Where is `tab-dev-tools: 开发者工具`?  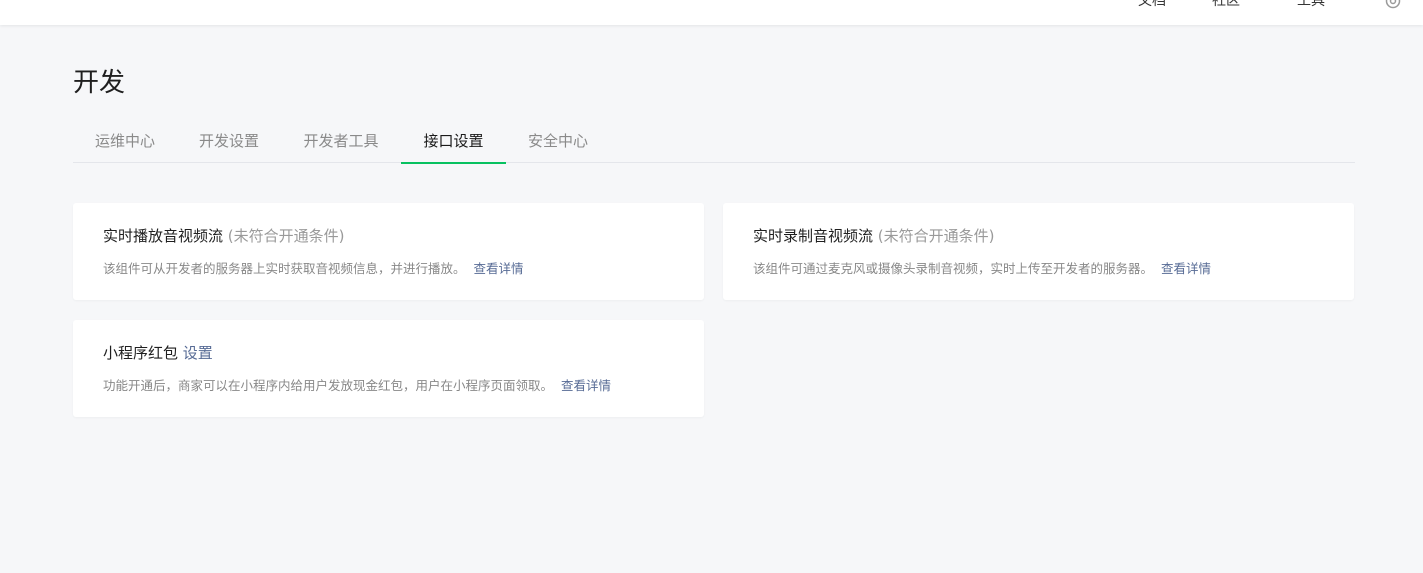
tab-dev-tools: 开发者工具 is located at coordinates (341, 142).